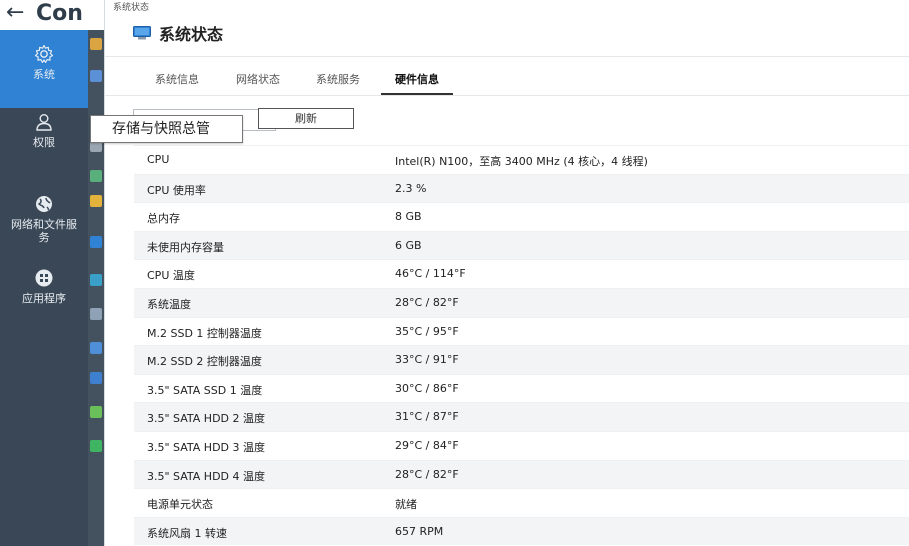  Describe the element at coordinates (507, 76) in the screenshot. I see `tab-bar: 系统信息 网络状态 系统服务 硬件信息` at that location.